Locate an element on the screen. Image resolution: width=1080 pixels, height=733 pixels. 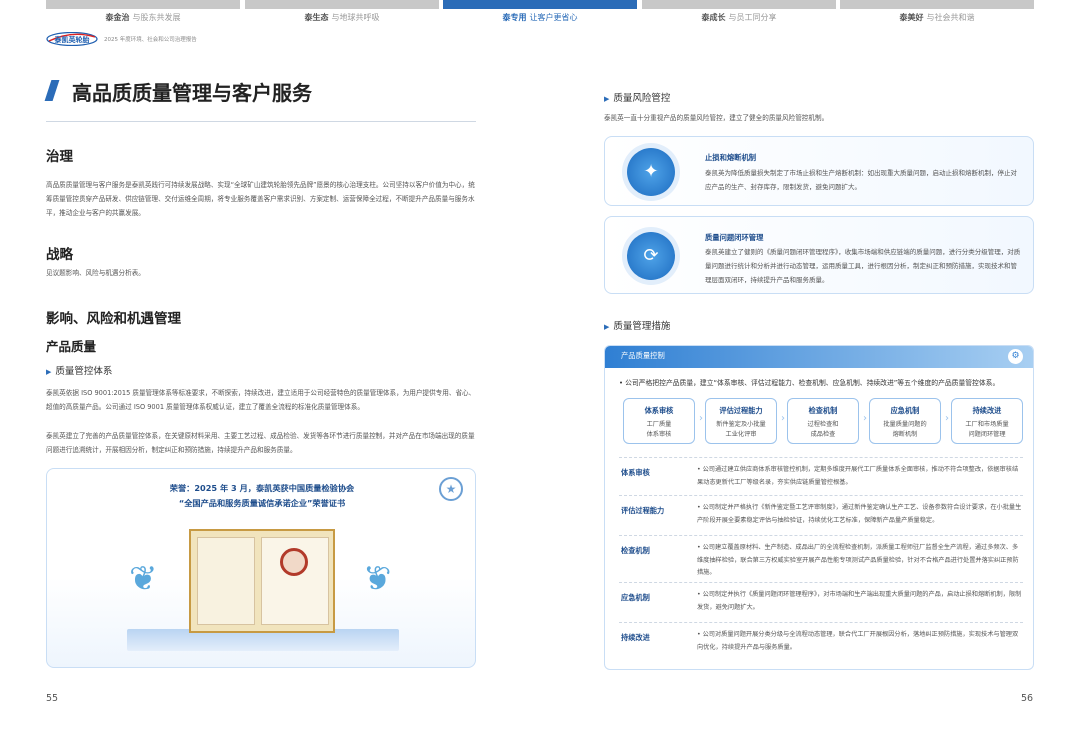
risk-subheading: ▶ 质量风险管控 is located at coordinates (637, 98).